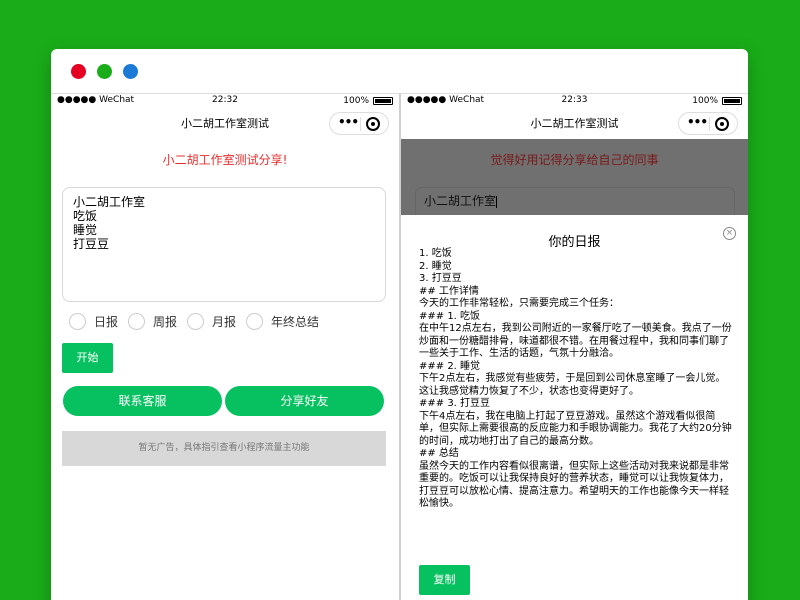 This screenshot has width=800, height=600. Describe the element at coordinates (78, 71) in the screenshot. I see `close-window-button` at that location.